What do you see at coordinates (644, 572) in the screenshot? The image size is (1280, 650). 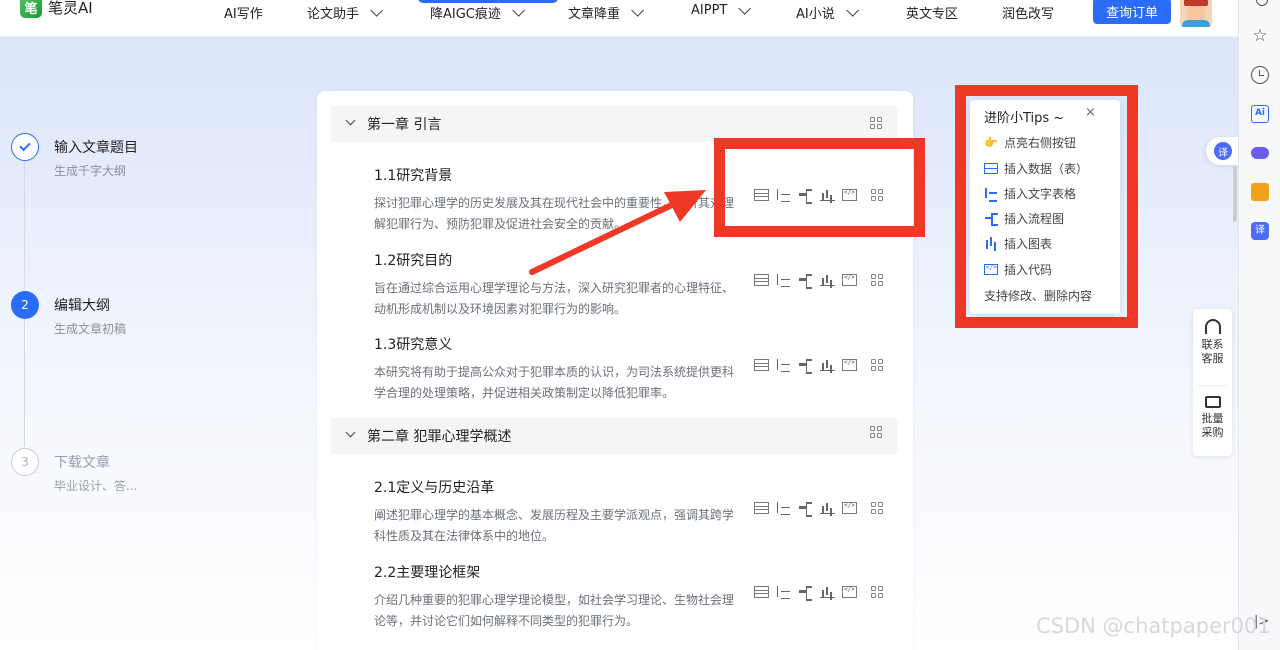 I see `section-title: 2.2主要理论框架` at bounding box center [644, 572].